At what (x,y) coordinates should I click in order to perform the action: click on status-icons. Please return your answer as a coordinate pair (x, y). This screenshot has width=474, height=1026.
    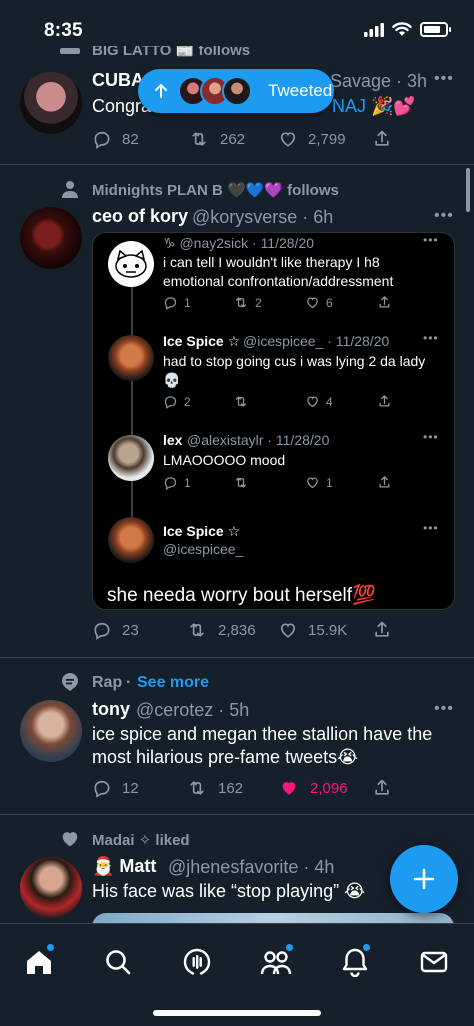
    Looking at the image, I should click on (407, 29).